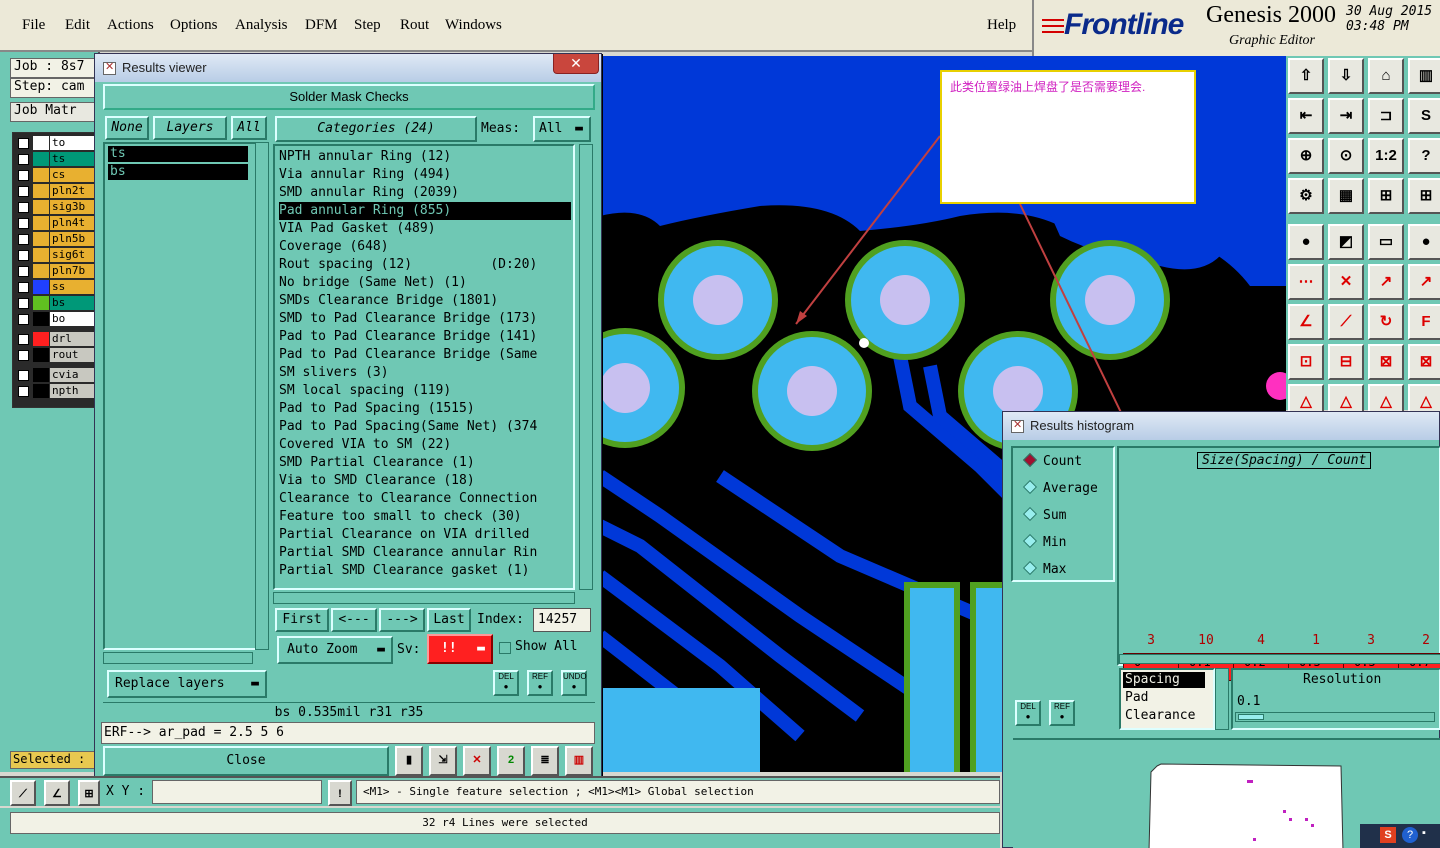 Image resolution: width=1440 pixels, height=848 pixels. What do you see at coordinates (1279, 659) in the screenshot?
I see `histogram-hscrollbar` at bounding box center [1279, 659].